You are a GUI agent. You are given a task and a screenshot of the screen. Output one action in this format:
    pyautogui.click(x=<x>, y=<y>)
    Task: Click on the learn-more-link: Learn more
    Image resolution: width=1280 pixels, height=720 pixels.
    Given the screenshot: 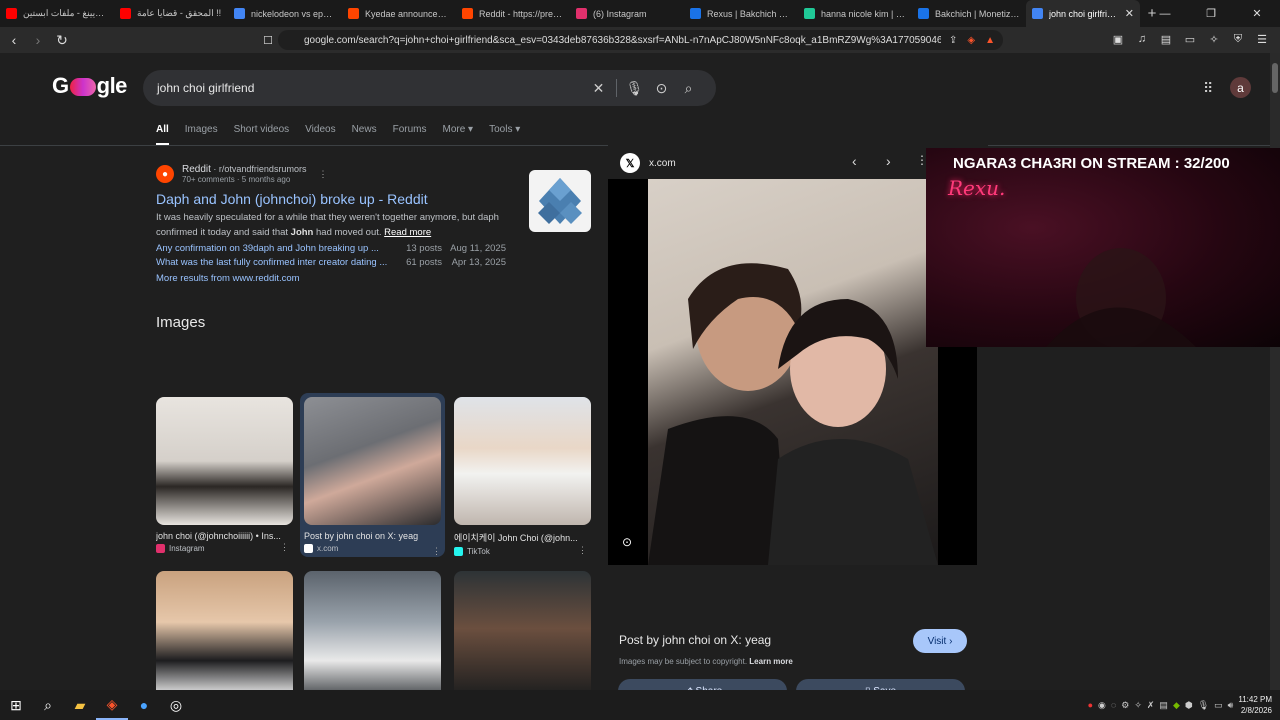 What is the action you would take?
    pyautogui.click(x=771, y=661)
    